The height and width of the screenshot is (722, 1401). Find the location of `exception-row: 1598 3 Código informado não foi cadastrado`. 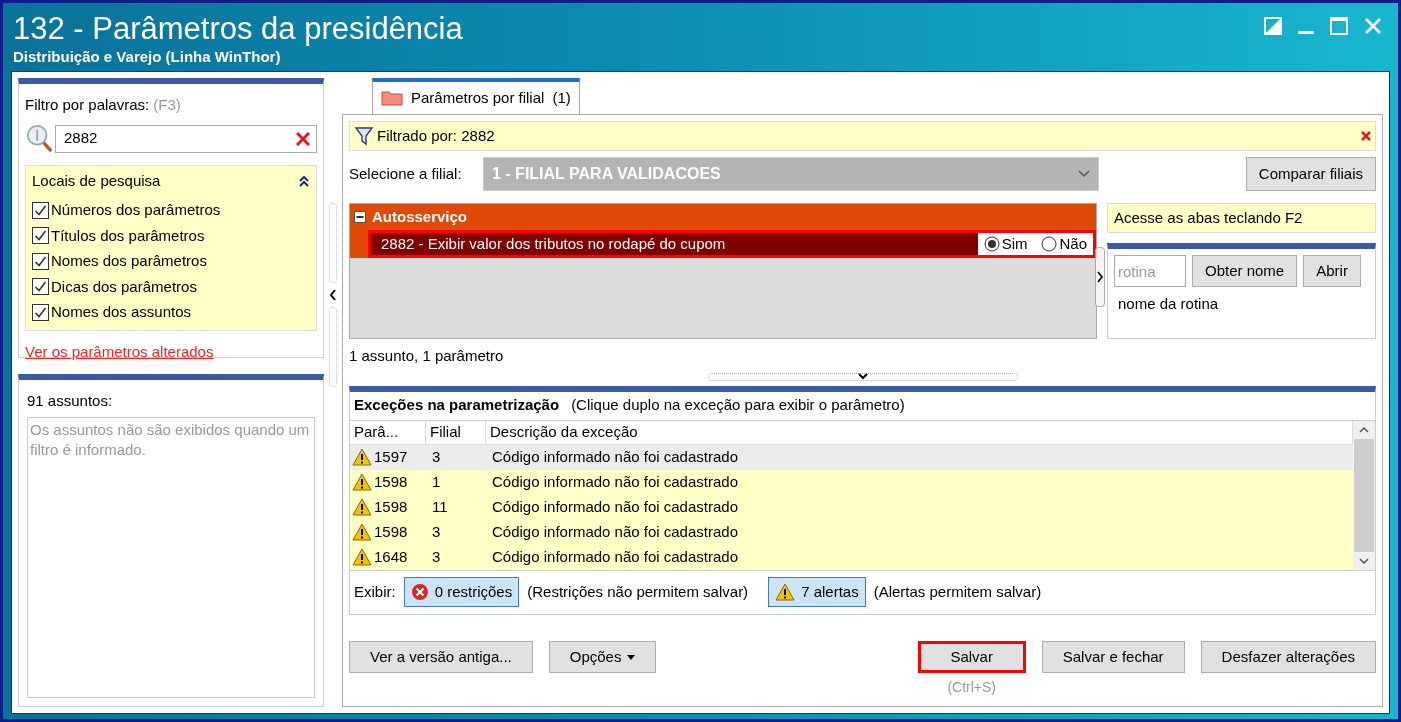

exception-row: 1598 3 Código informado não foi cadastrado is located at coordinates (851, 532).